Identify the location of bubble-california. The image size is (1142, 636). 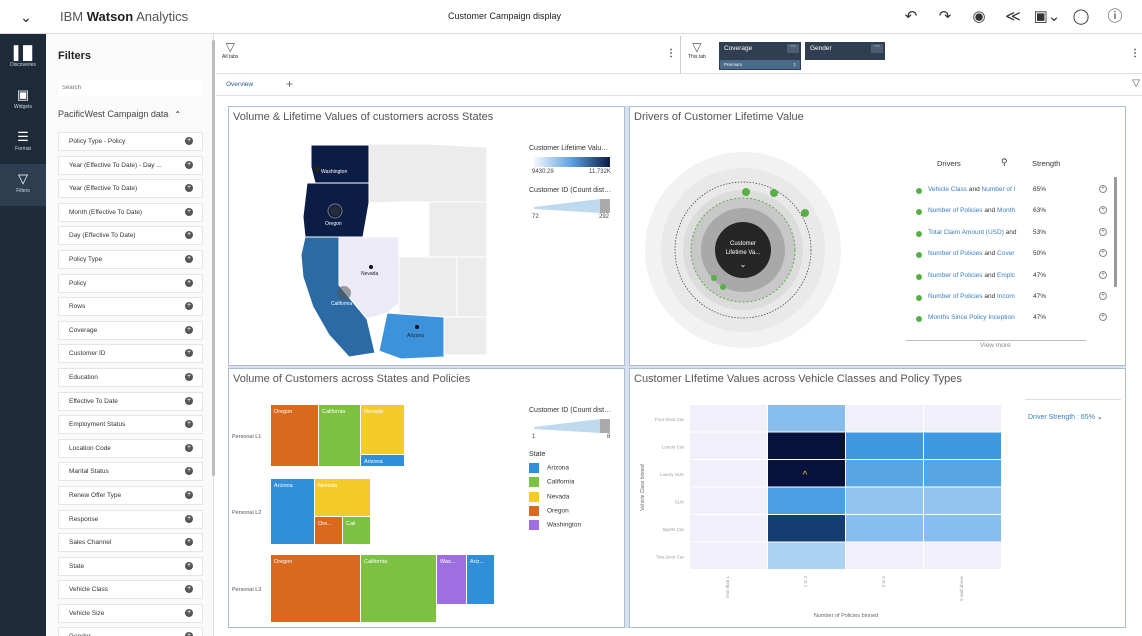
(344, 293).